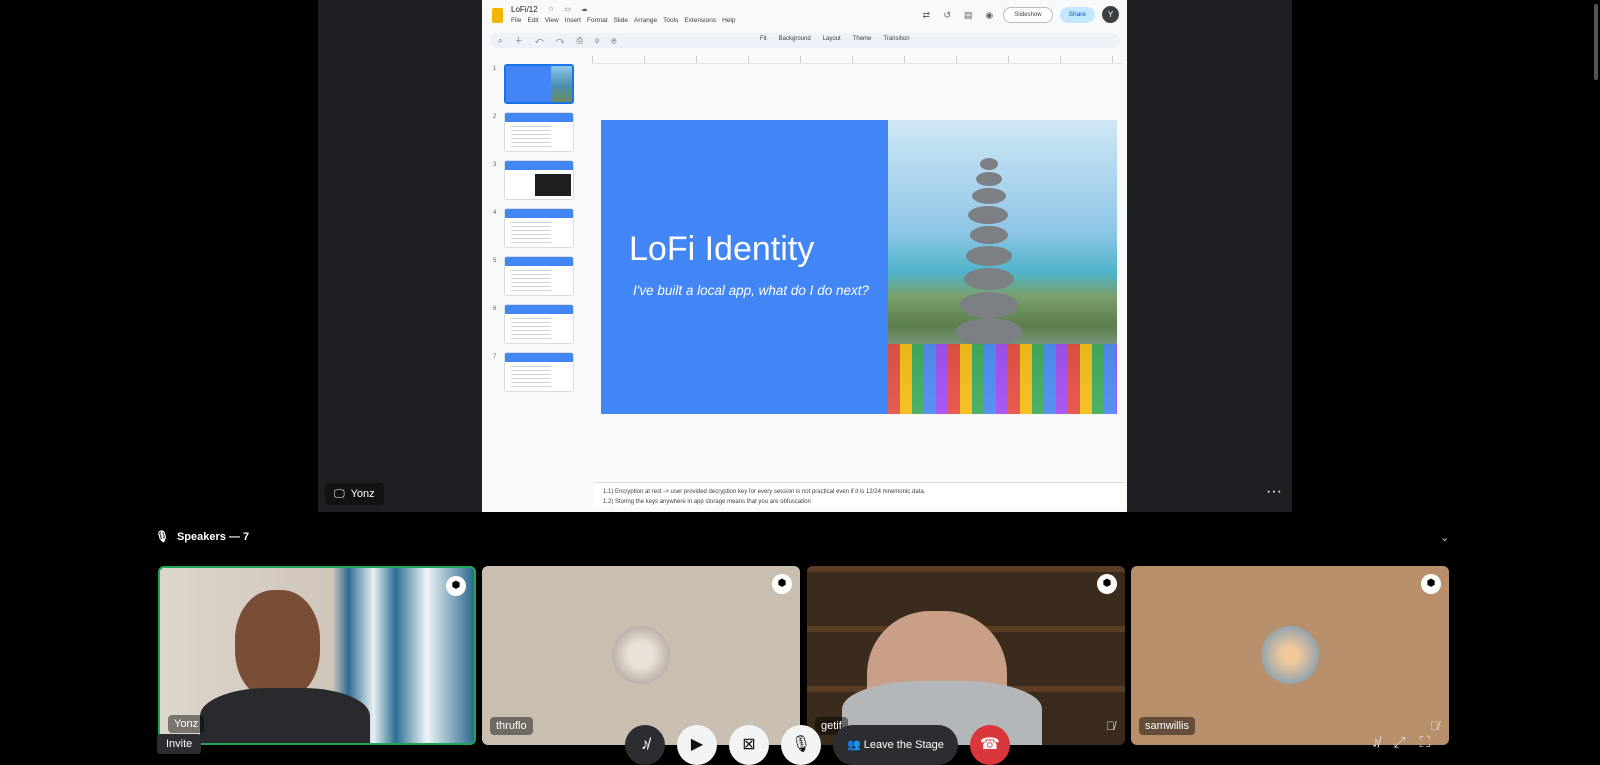 This screenshot has height=765, width=1600. I want to click on fullscreen-icon: ⛶, so click(1425, 742).